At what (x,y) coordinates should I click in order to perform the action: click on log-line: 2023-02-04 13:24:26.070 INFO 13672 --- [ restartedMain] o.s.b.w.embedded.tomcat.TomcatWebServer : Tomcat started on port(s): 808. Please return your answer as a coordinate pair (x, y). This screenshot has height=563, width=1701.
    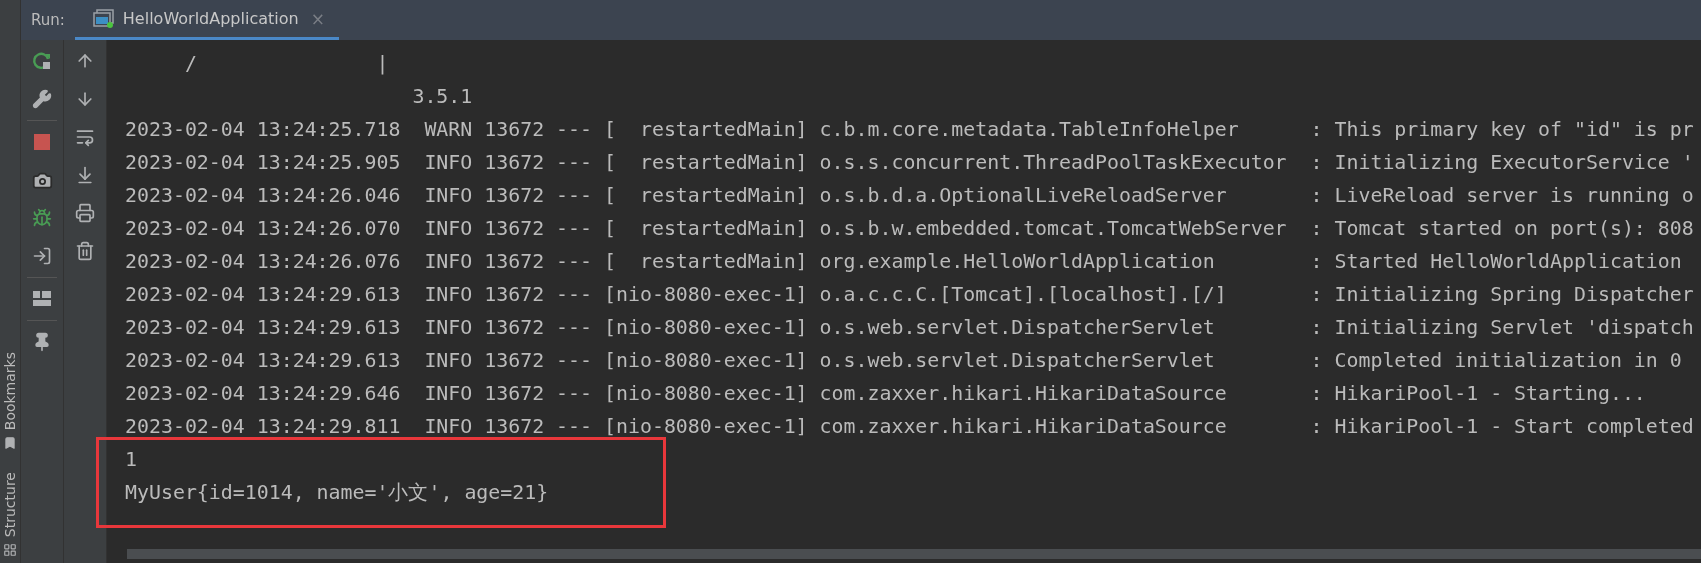
    Looking at the image, I should click on (909, 229).